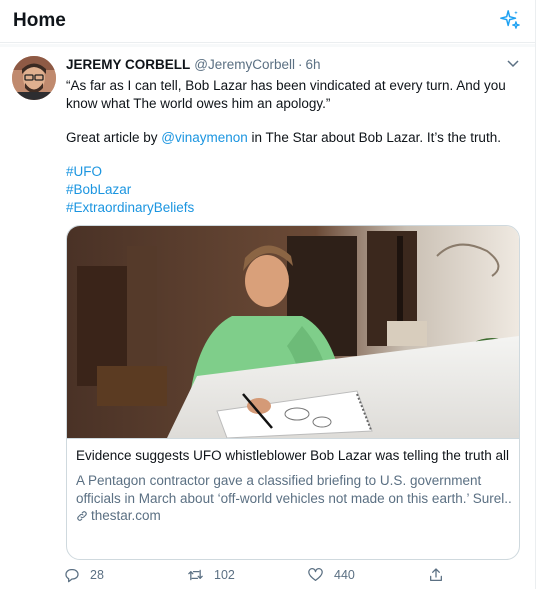  Describe the element at coordinates (315, 574) in the screenshot. I see `heart-icon` at that location.